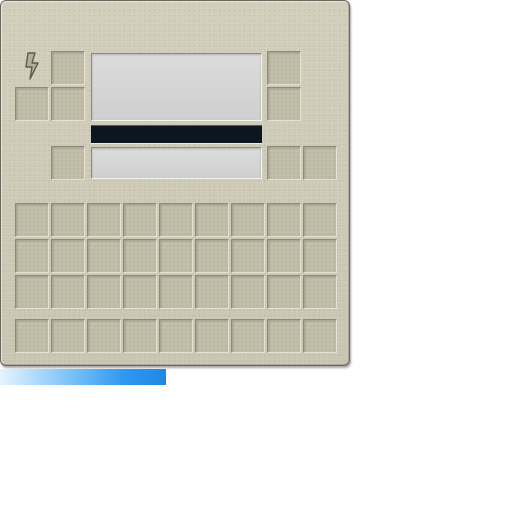 Image resolution: width=512 pixels, height=512 pixels. What do you see at coordinates (284, 68) in the screenshot?
I see `machine-slot-top-right` at bounding box center [284, 68].